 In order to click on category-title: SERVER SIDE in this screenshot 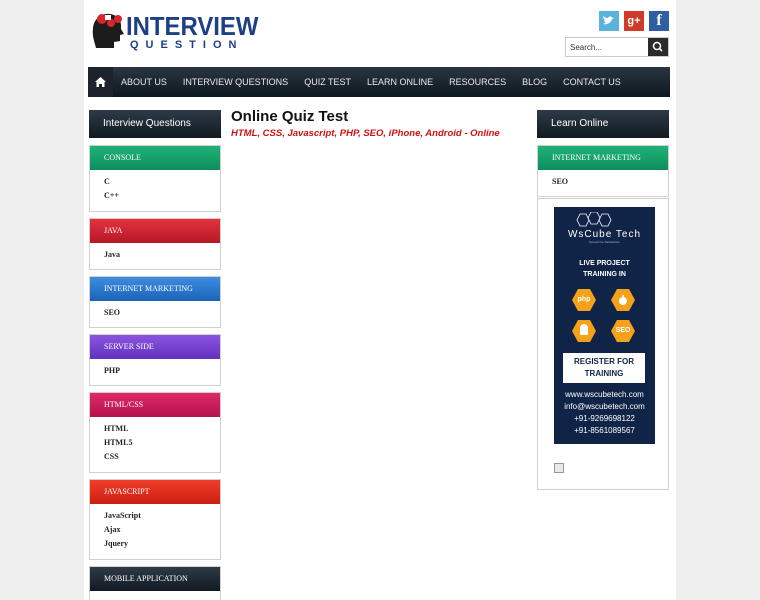, I will do `click(155, 347)`.